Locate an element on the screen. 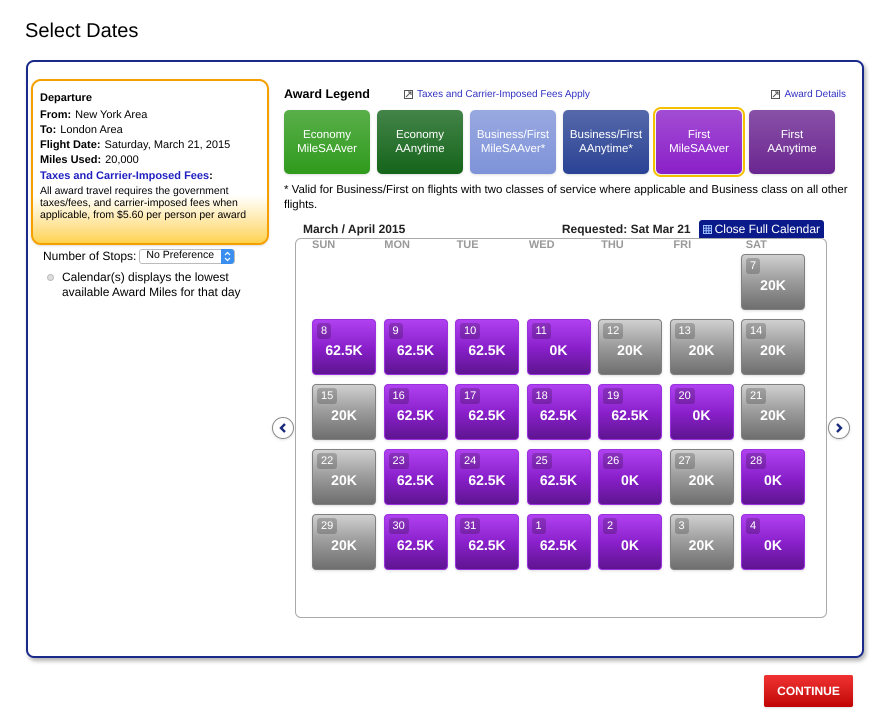  day-tile: 2 0K is located at coordinates (630, 542).